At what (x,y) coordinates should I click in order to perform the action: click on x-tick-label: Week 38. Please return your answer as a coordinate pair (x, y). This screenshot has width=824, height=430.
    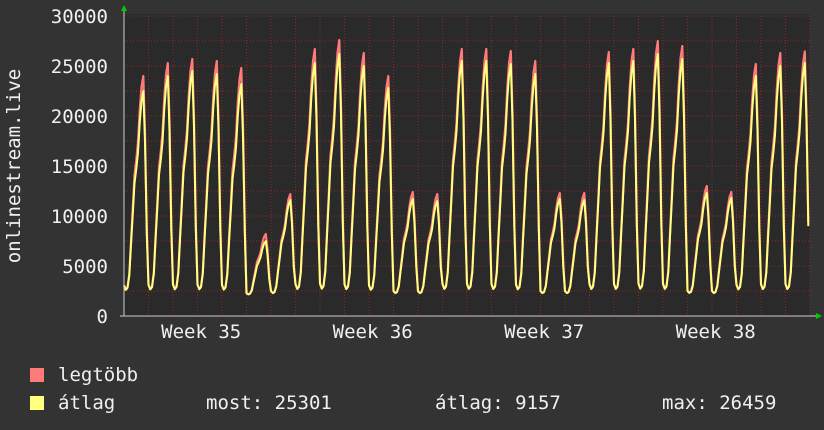
    Looking at the image, I should click on (716, 332).